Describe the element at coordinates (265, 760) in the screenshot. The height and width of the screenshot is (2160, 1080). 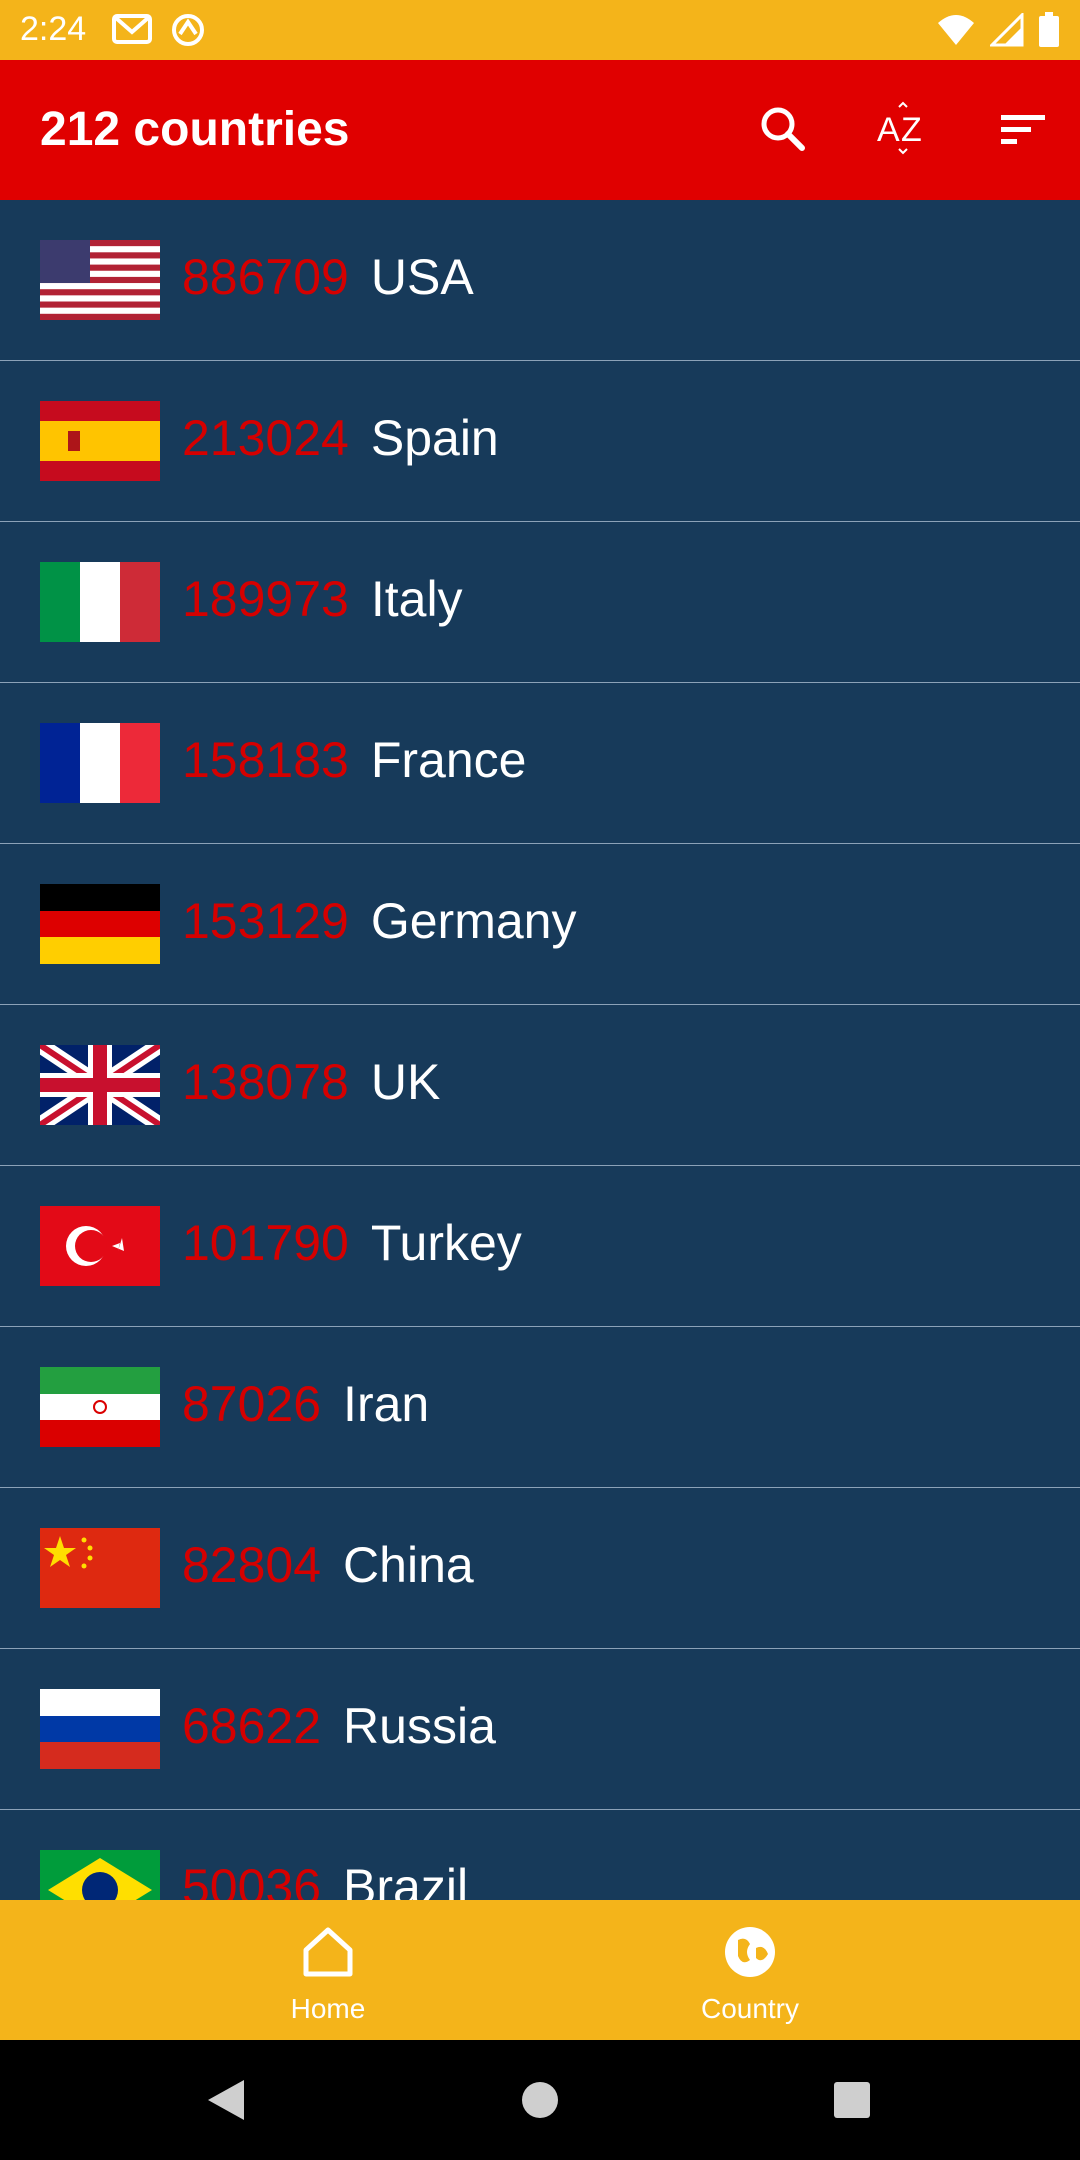
I see `case-count: 158183` at that location.